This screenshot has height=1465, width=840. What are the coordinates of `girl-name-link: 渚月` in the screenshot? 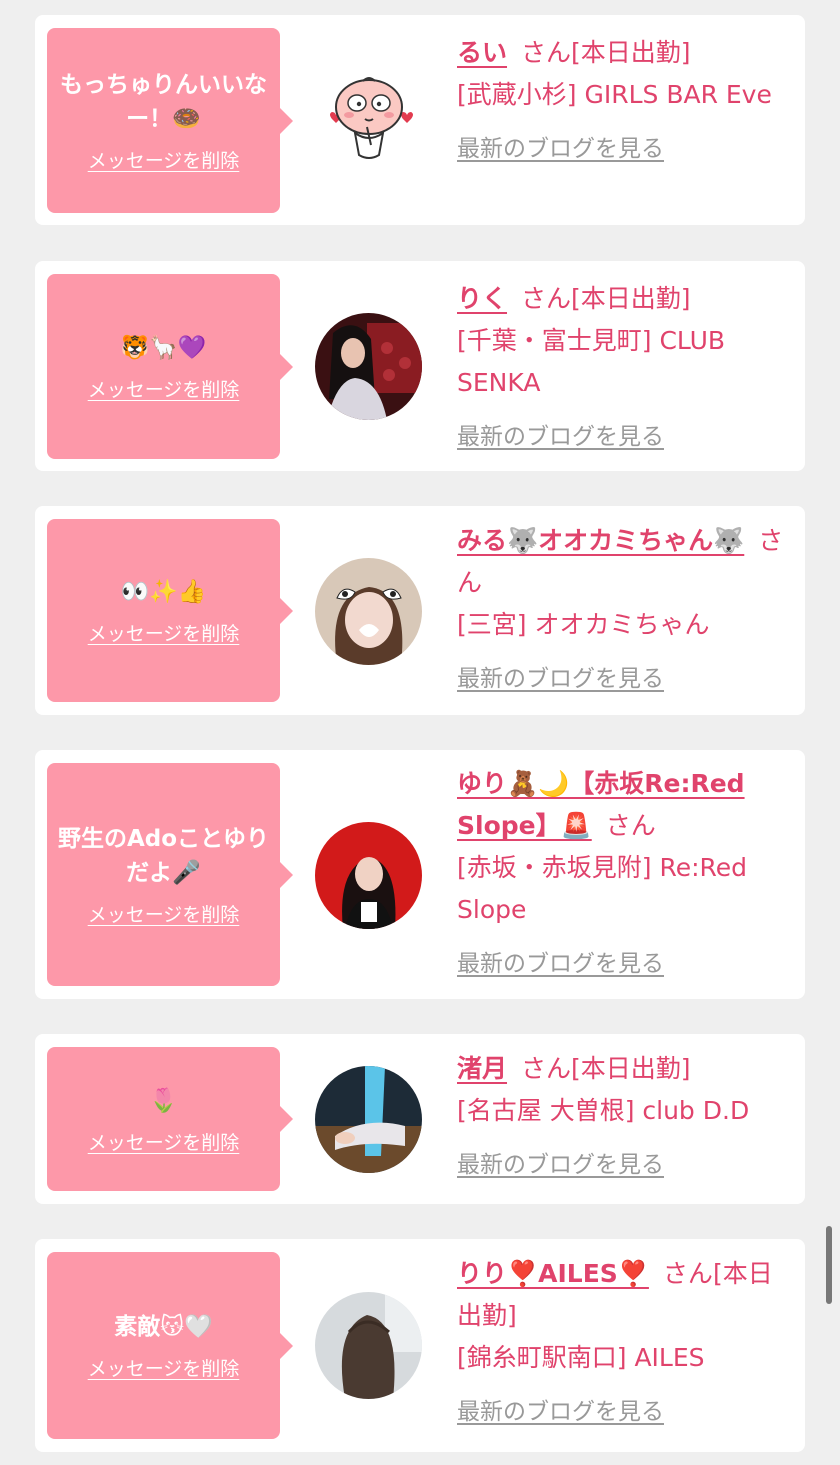 It's located at (482, 1068).